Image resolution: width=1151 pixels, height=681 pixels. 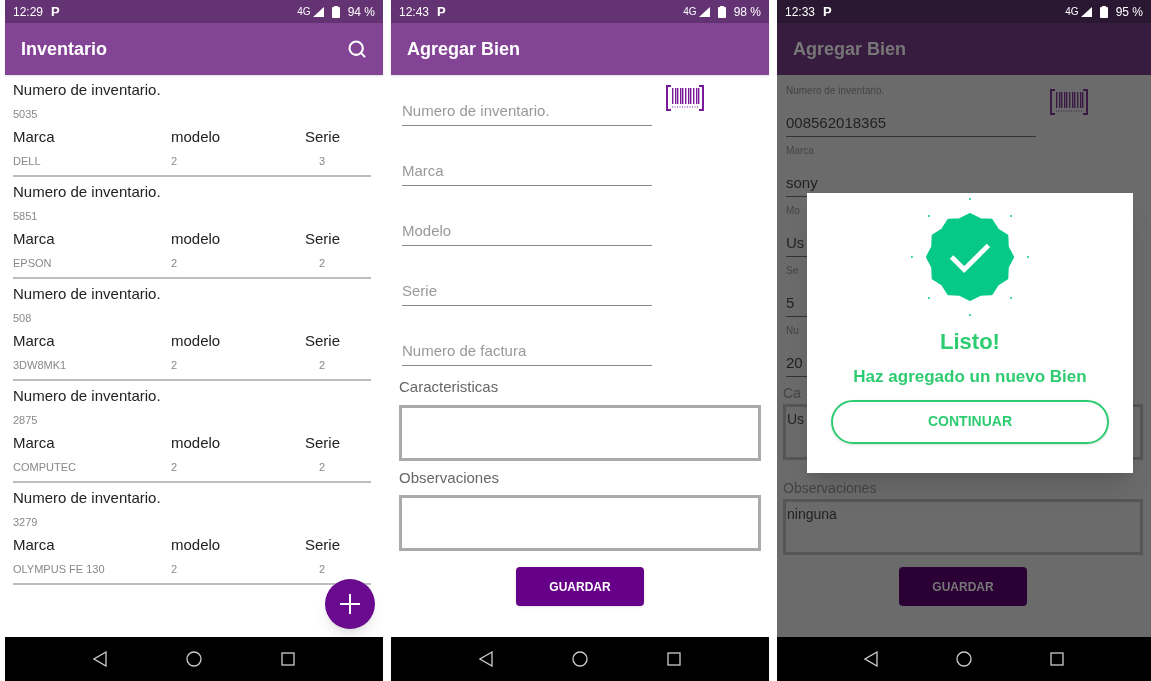 I want to click on dialog-title: Listo!, so click(x=970, y=342).